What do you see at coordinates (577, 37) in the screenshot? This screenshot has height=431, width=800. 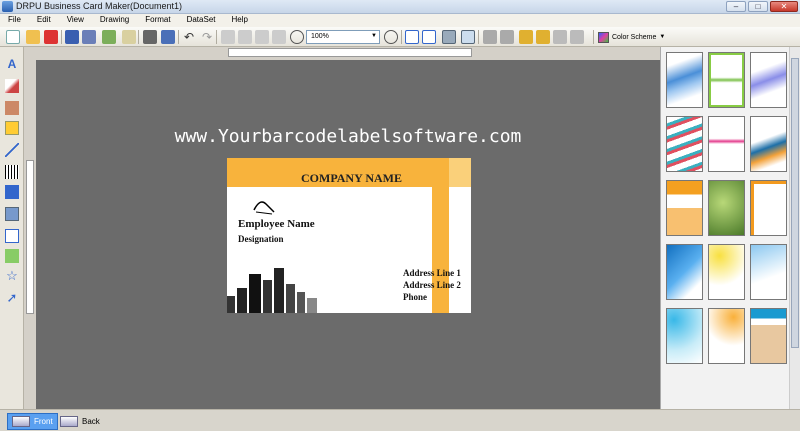 I see `align-icon` at bounding box center [577, 37].